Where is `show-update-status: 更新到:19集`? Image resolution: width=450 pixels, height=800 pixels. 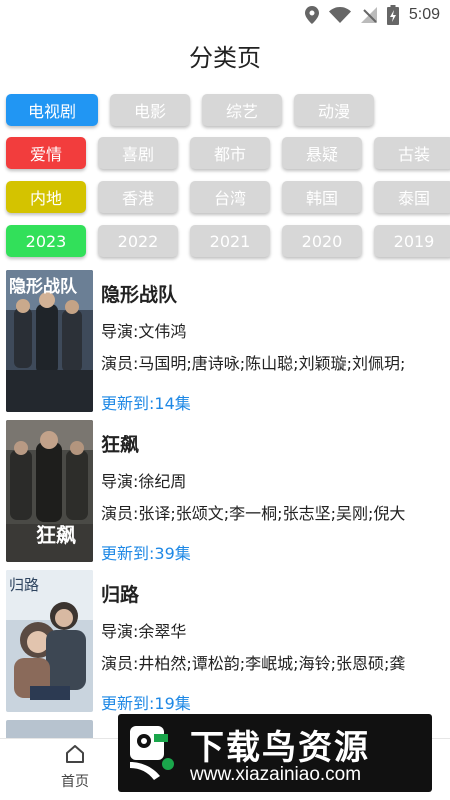 show-update-status: 更新到:19集 is located at coordinates (146, 703).